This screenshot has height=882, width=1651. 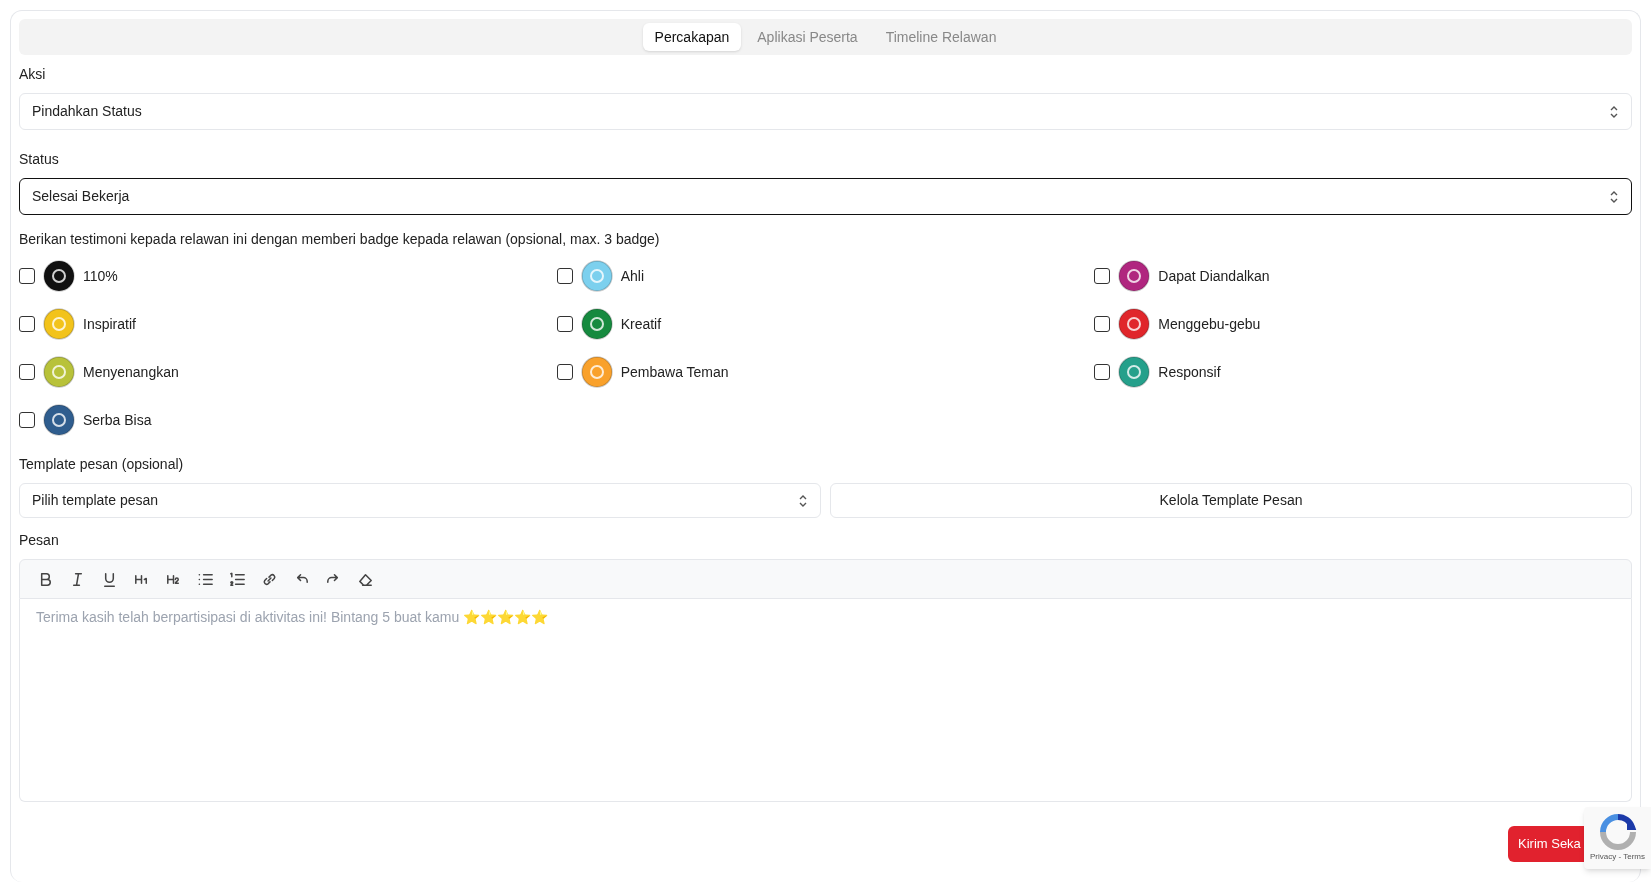 What do you see at coordinates (1189, 372) in the screenshot?
I see `badge-label: Responsif` at bounding box center [1189, 372].